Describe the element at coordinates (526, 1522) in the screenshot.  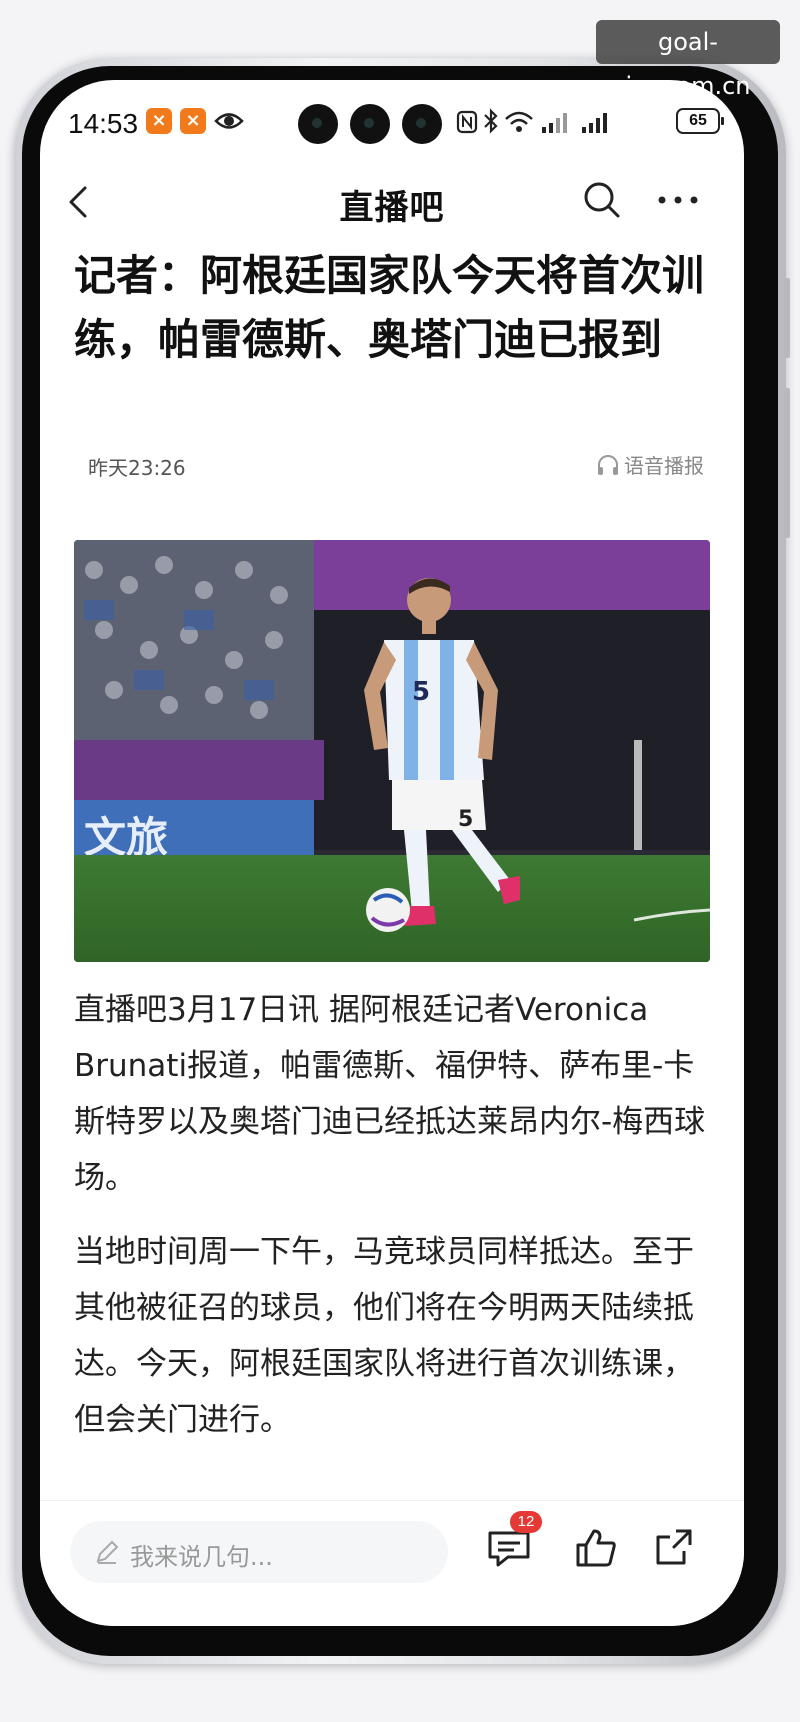
I see `comment-count-badge: 12` at that location.